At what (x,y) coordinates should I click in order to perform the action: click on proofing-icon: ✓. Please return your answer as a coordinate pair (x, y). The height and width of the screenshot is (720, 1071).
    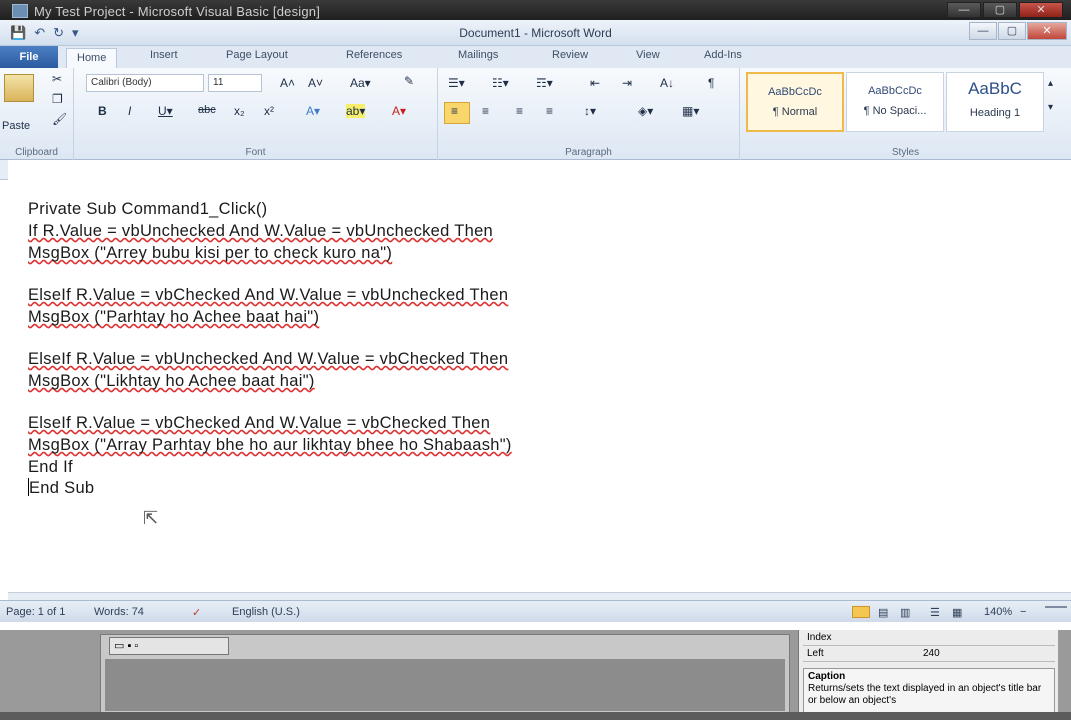
    Looking at the image, I should click on (196, 612).